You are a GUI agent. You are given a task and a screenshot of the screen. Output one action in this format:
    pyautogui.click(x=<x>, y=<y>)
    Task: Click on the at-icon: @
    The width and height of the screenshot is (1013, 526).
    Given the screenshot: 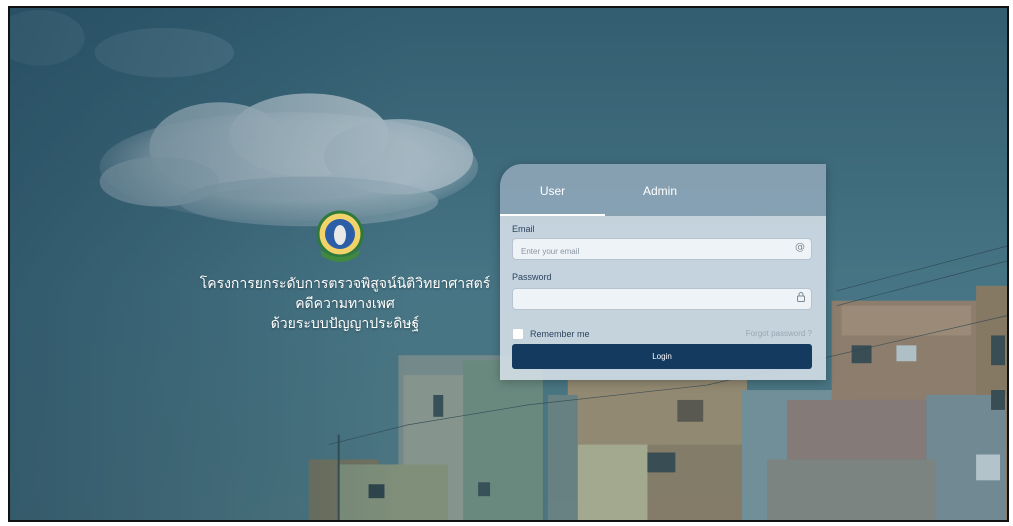 What is the action you would take?
    pyautogui.click(x=800, y=247)
    